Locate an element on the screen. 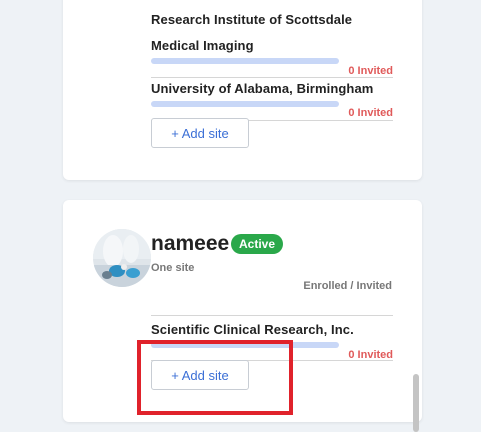 Image resolution: width=481 pixels, height=432 pixels. site-count: One site is located at coordinates (173, 268).